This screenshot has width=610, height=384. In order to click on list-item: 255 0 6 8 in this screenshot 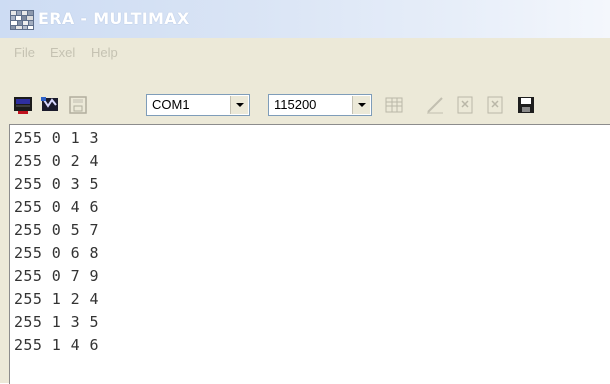, I will do `click(56, 253)`.